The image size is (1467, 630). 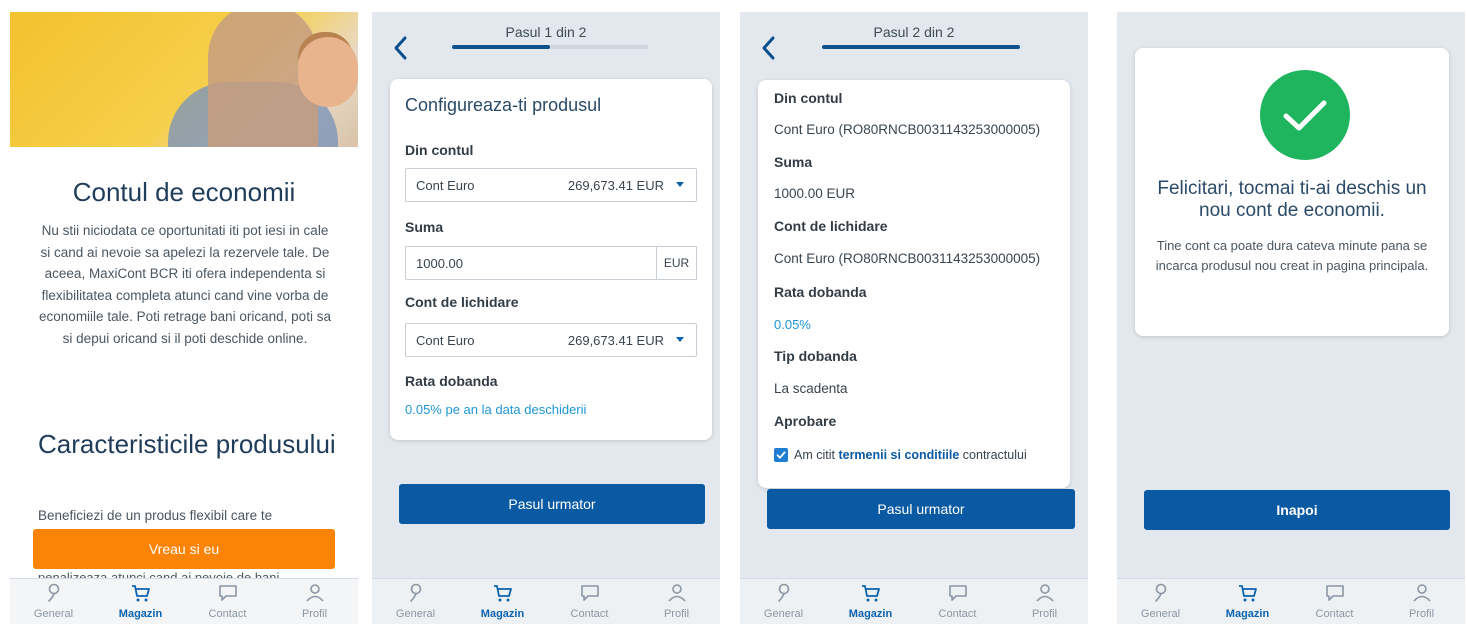 What do you see at coordinates (503, 105) in the screenshot?
I see `card-title: Configureaza-ti produsul` at bounding box center [503, 105].